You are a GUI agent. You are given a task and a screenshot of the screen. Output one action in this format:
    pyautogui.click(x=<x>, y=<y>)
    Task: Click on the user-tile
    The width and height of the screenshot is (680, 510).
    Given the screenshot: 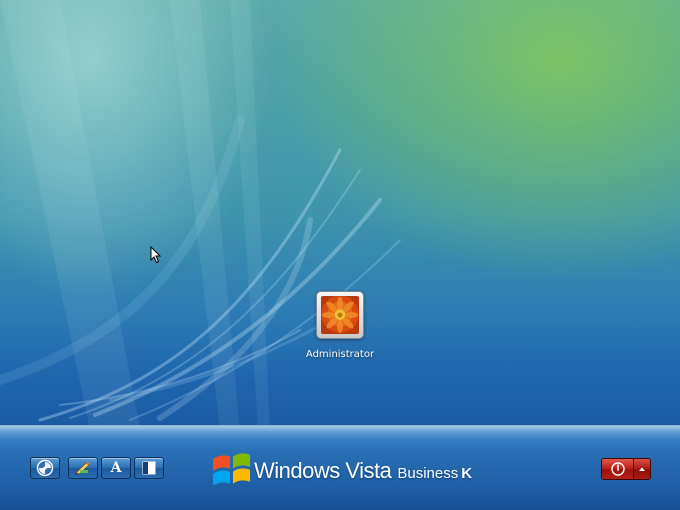 What is the action you would take?
    pyautogui.click(x=340, y=315)
    